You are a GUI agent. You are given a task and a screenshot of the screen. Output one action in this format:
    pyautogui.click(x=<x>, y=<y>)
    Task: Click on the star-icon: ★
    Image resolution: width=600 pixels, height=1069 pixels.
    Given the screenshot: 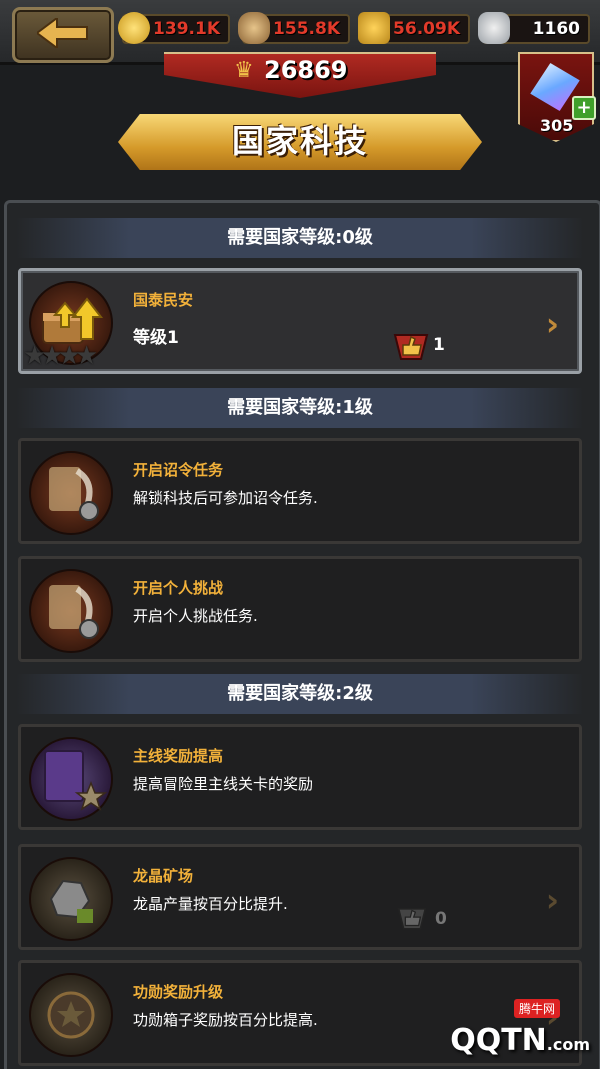 What is the action you would take?
    pyautogui.click(x=86, y=356)
    